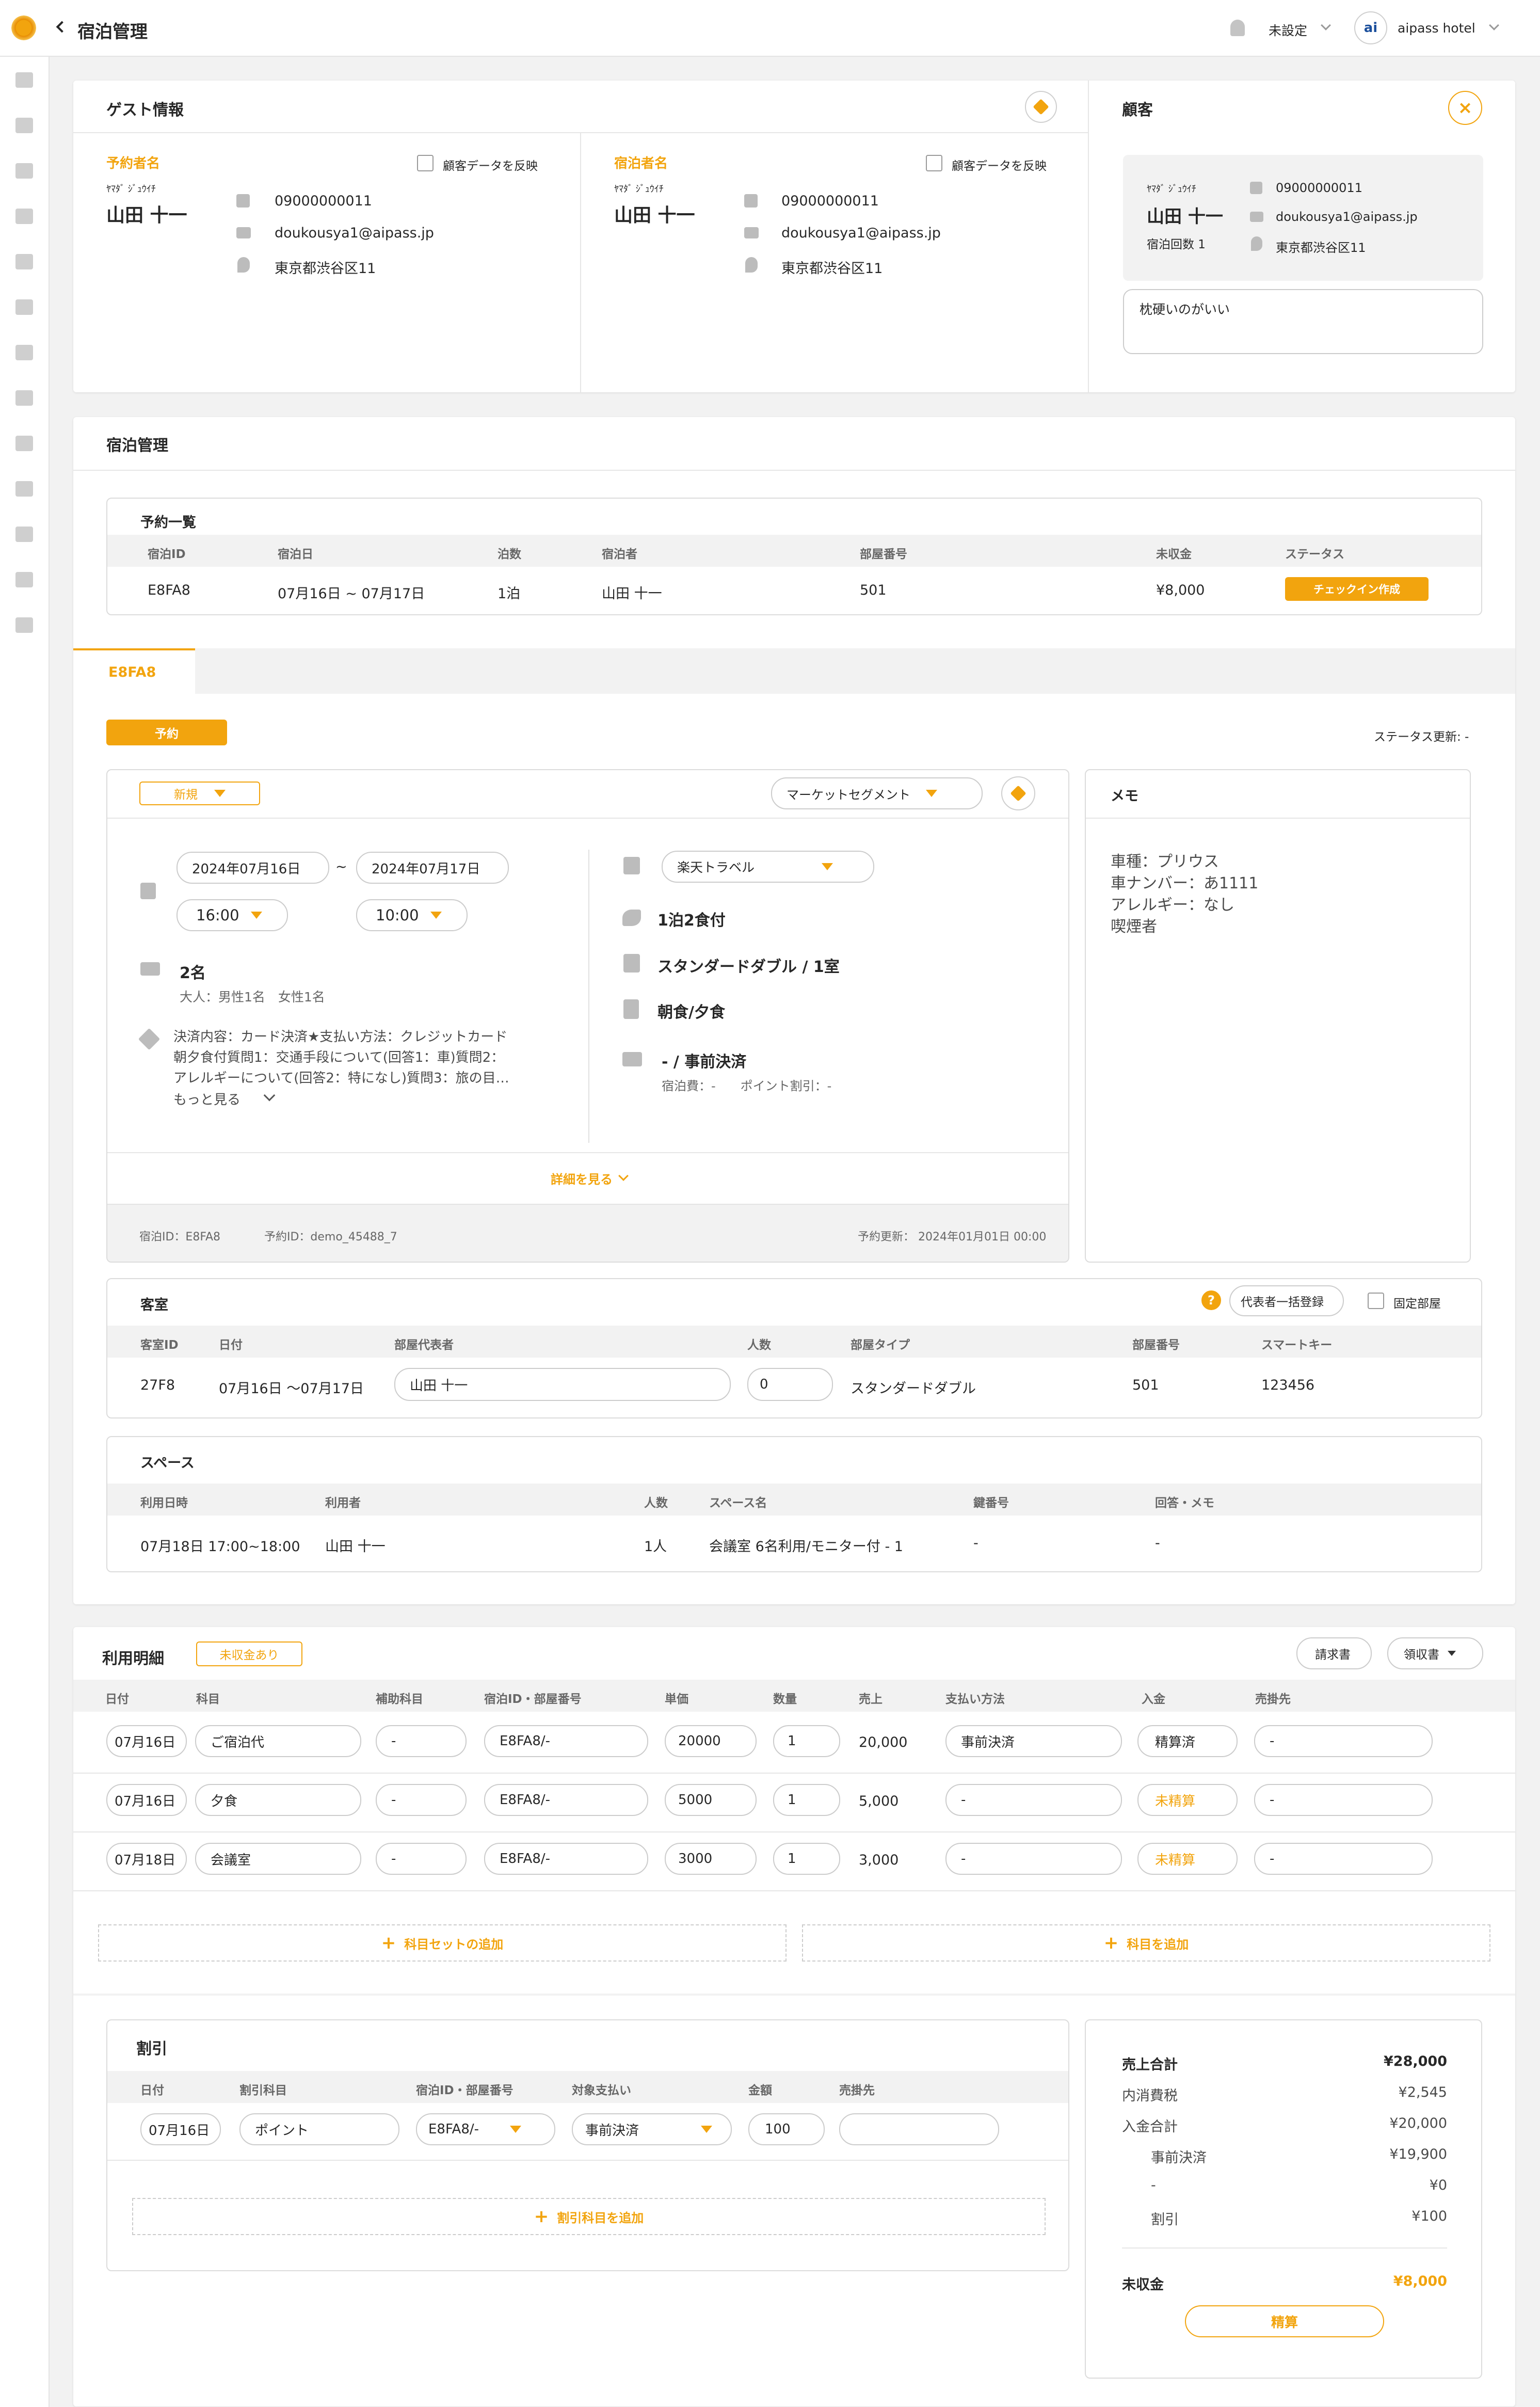 This screenshot has width=1540, height=2407. What do you see at coordinates (1319, 188) in the screenshot?
I see `customer-phone: 09000000011` at bounding box center [1319, 188].